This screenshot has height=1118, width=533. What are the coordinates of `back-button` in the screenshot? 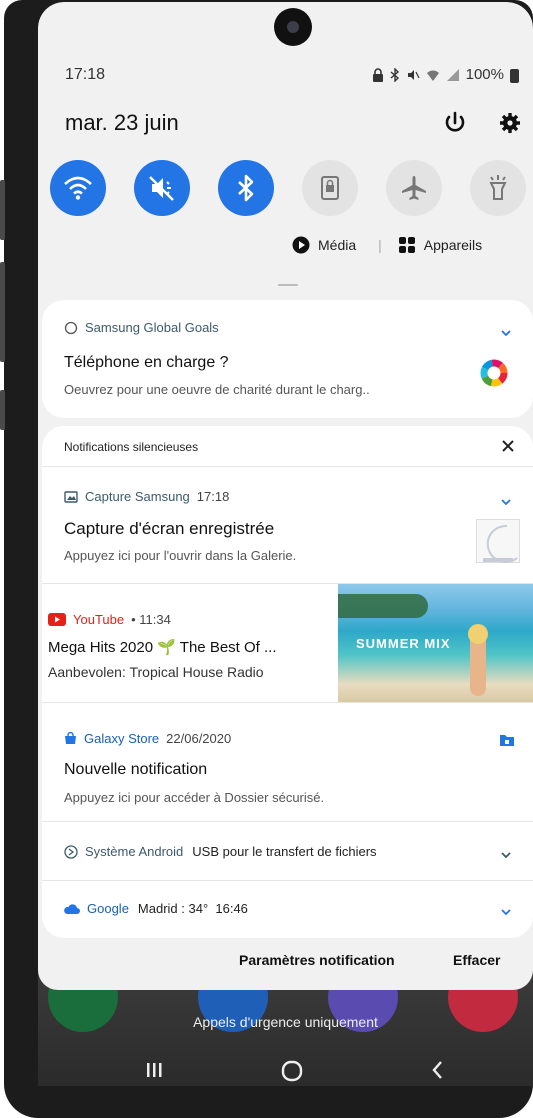 It's located at (438, 1072).